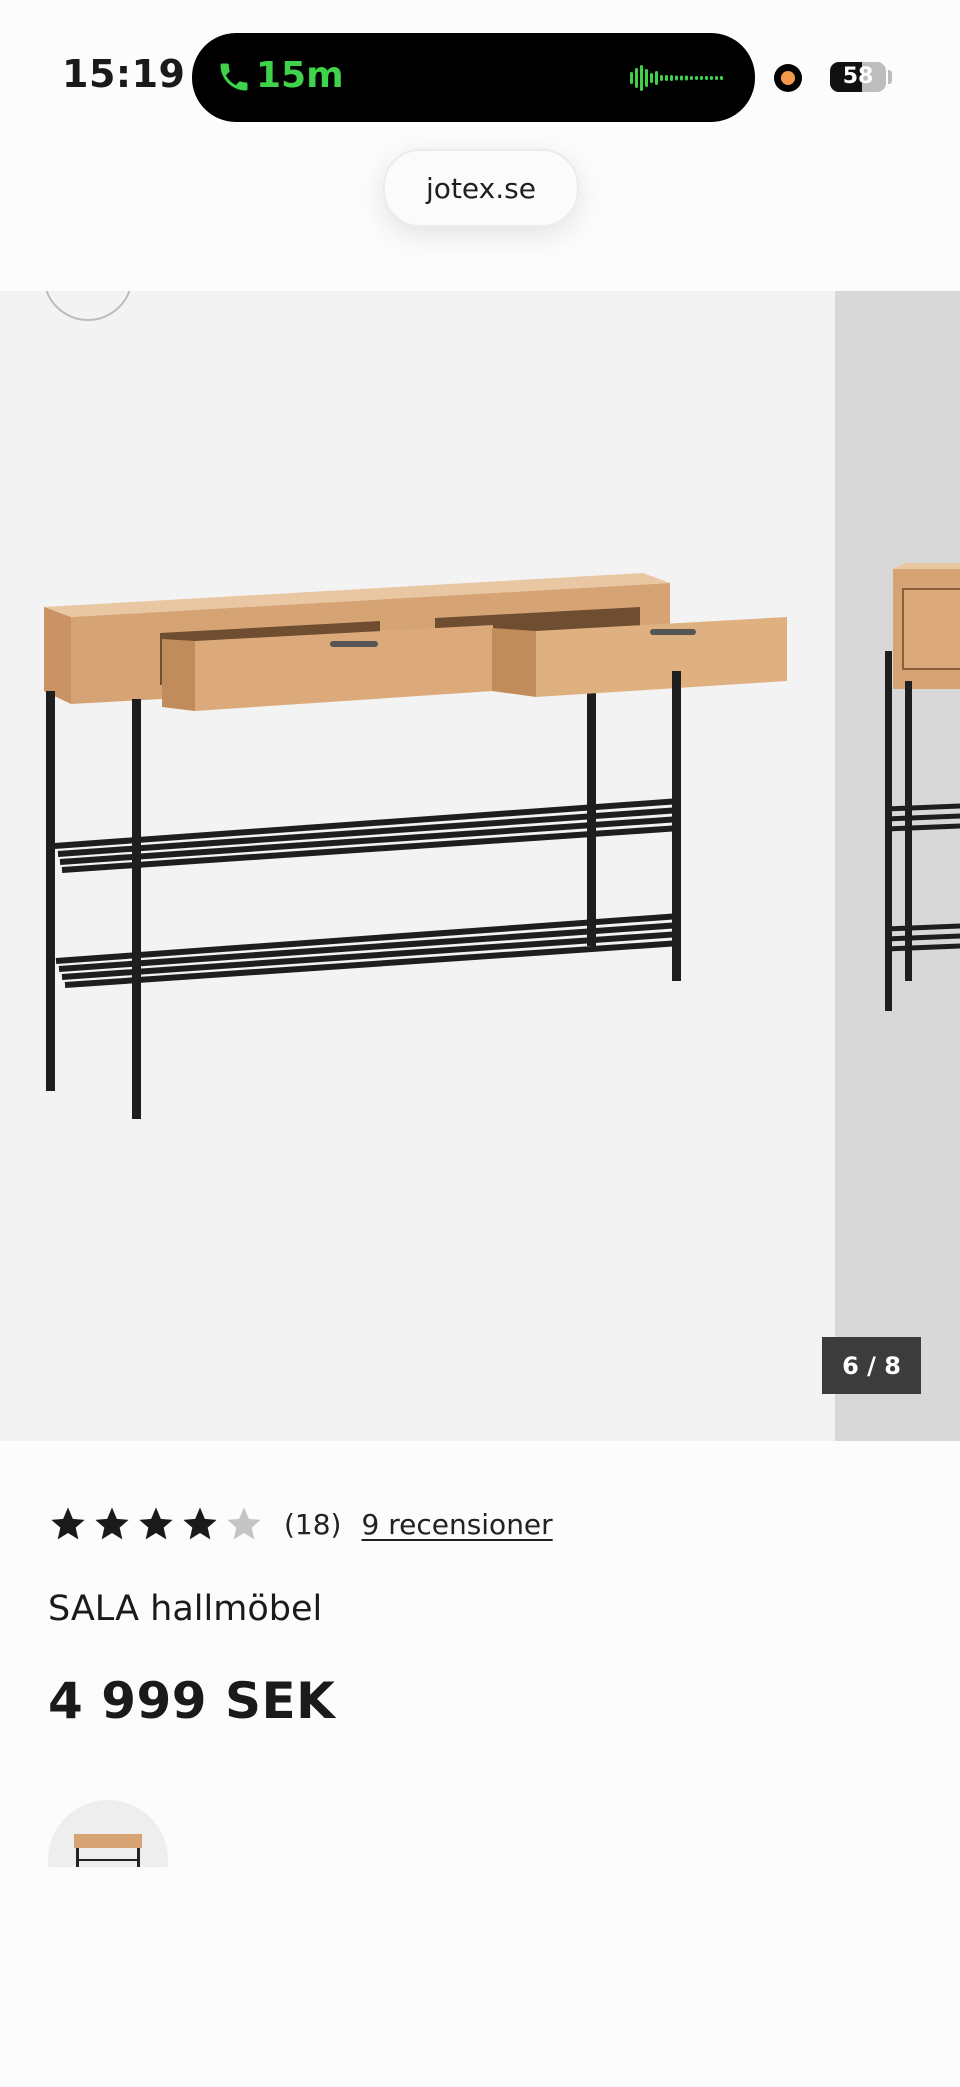  I want to click on battery-level: 58, so click(858, 76).